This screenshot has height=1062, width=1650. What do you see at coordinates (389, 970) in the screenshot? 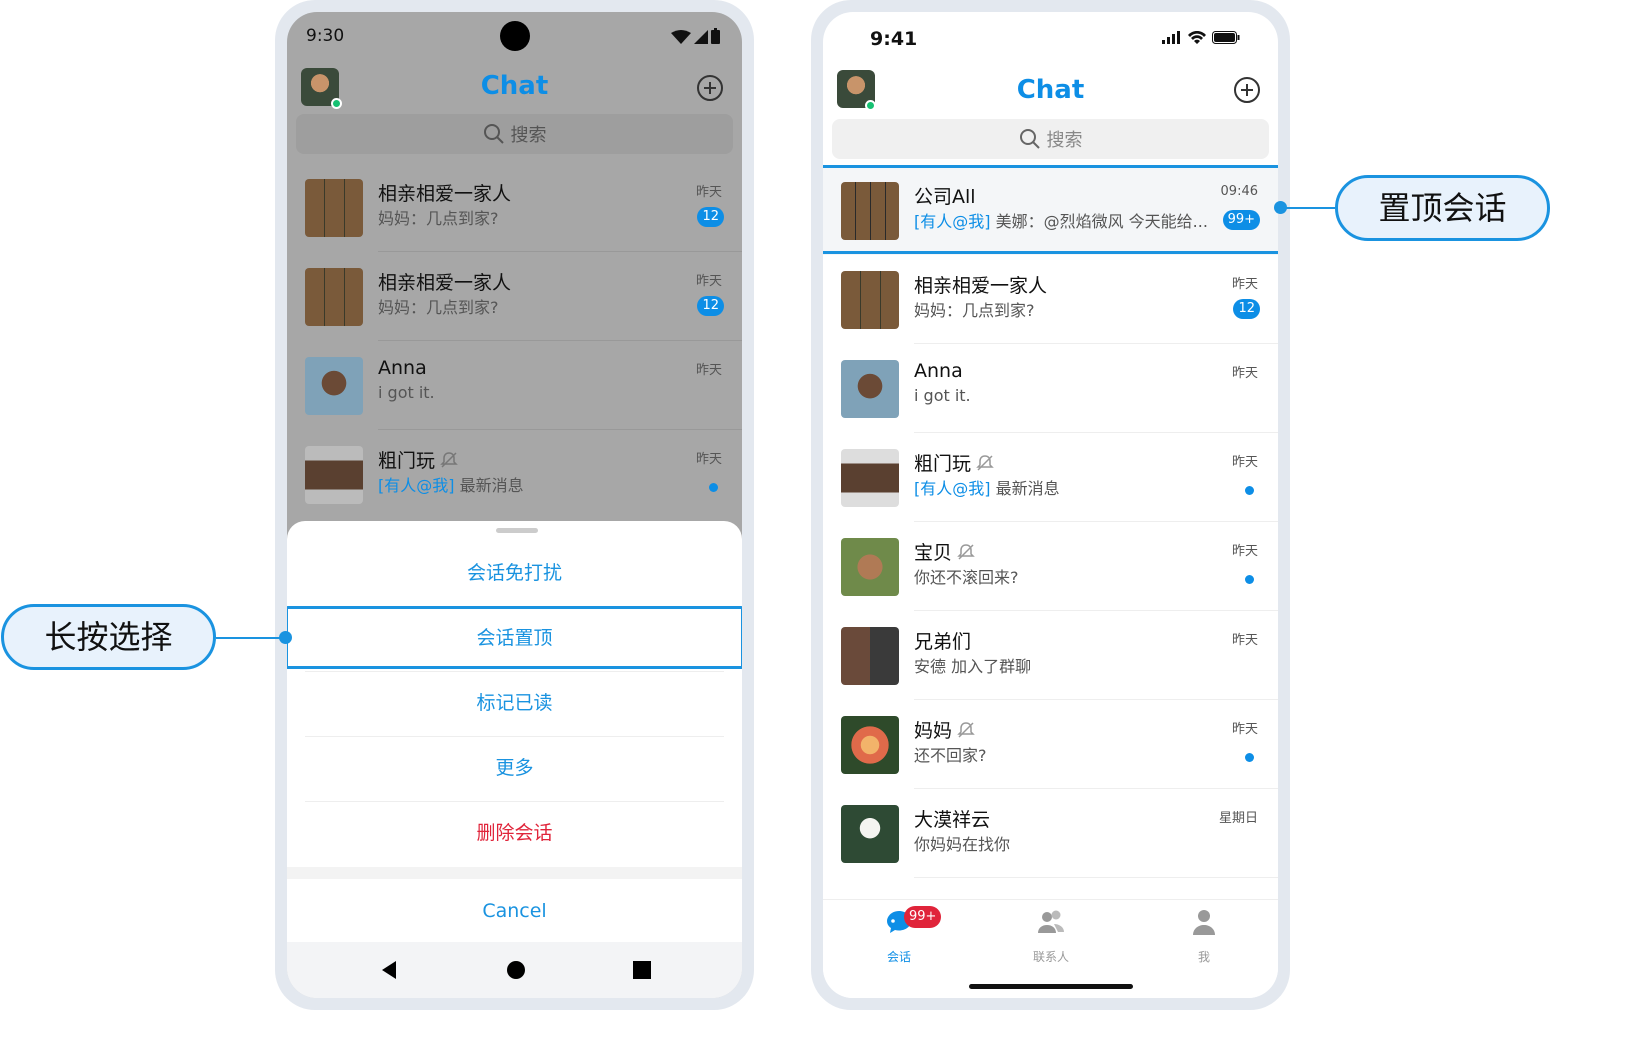
I see `back-icon` at bounding box center [389, 970].